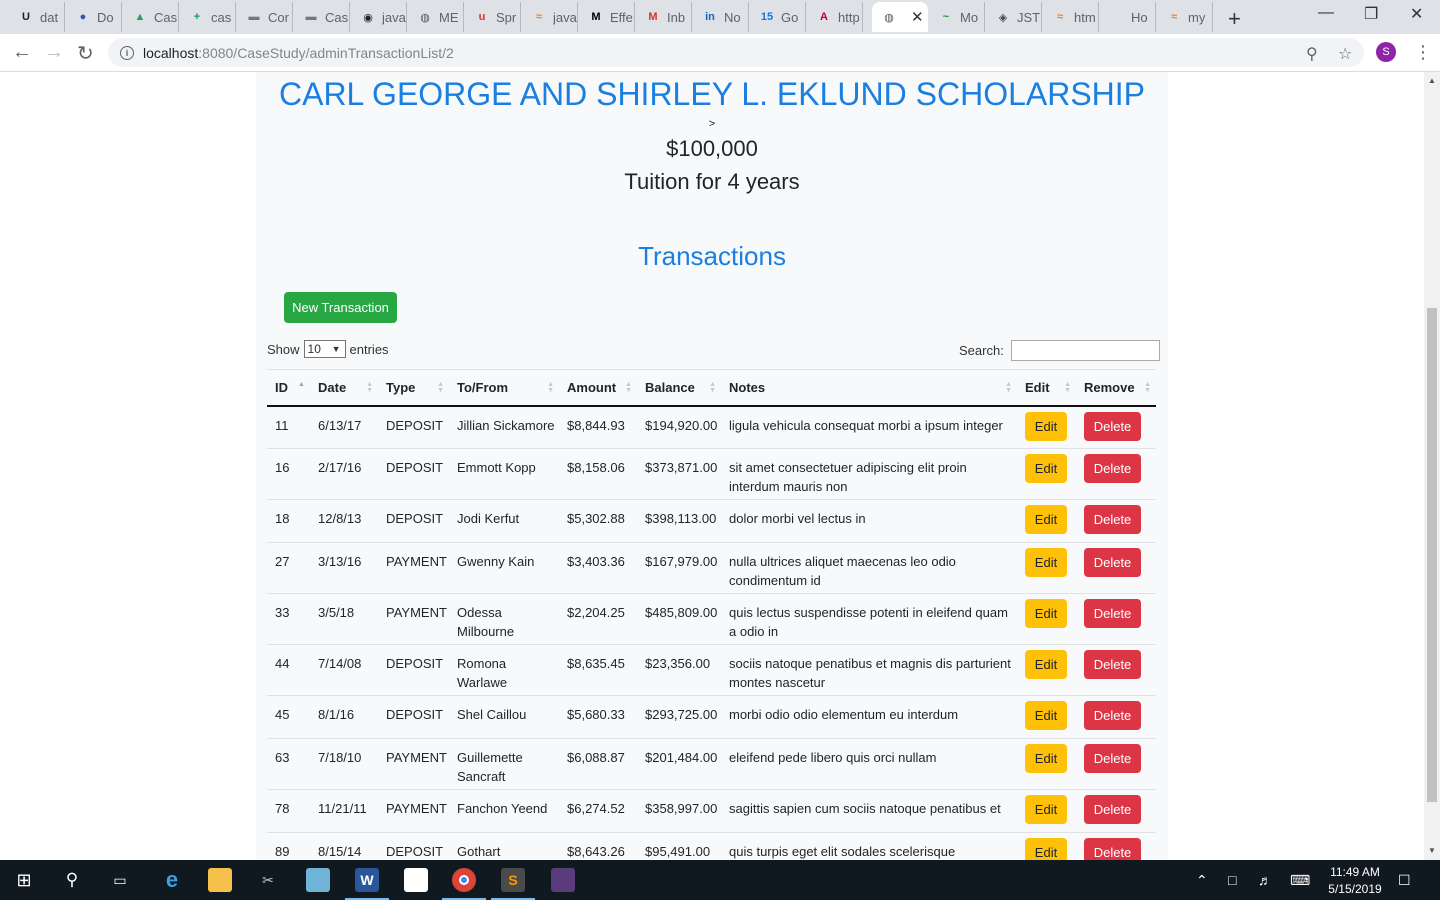  Describe the element at coordinates (1265, 880) in the screenshot. I see `volume-icon: ♬` at that location.